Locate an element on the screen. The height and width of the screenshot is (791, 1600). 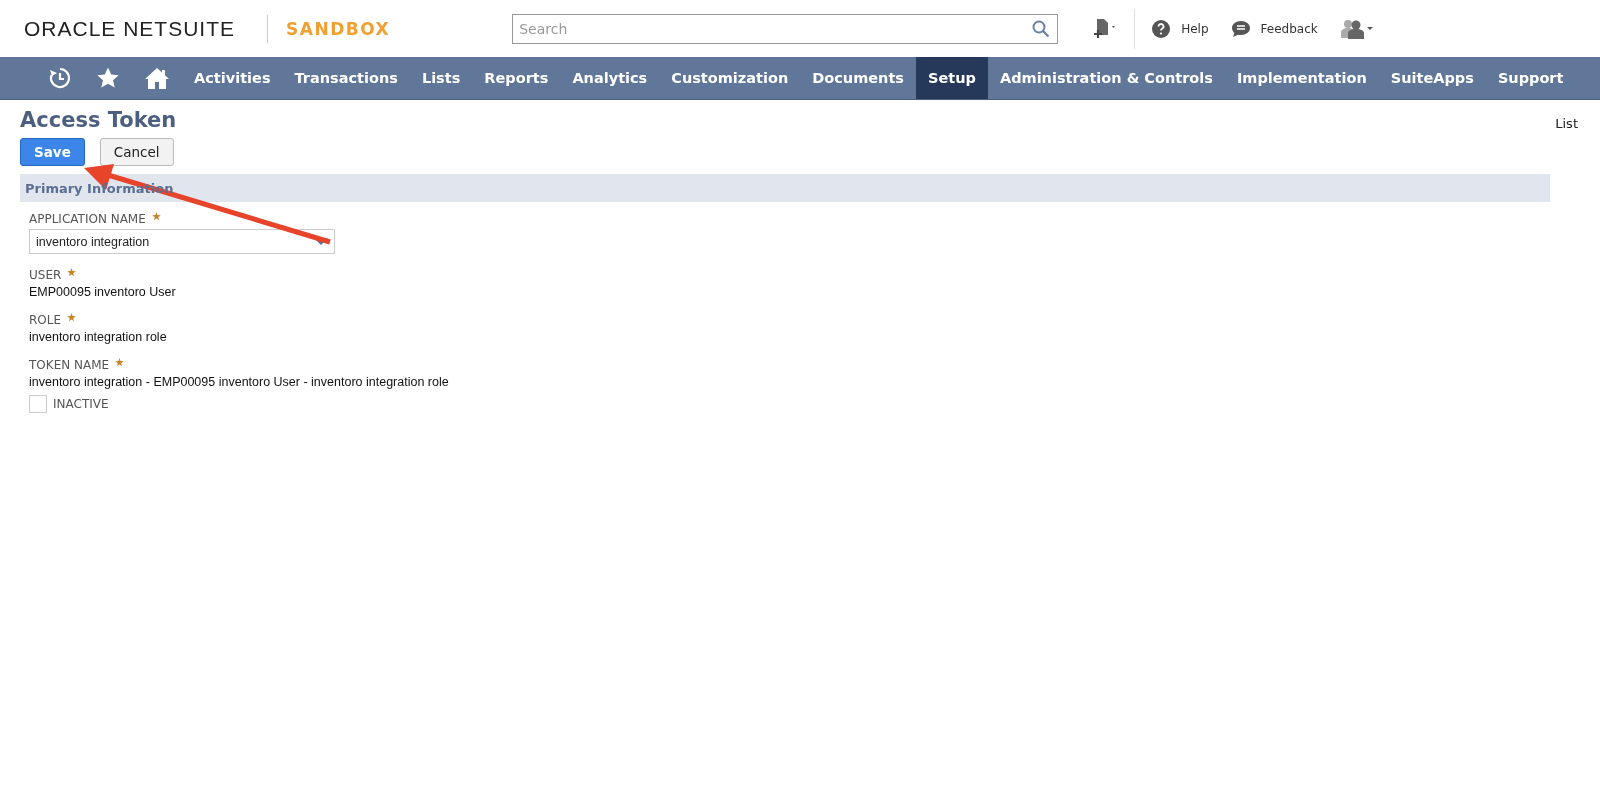
nav-tab: Administration & Controls is located at coordinates (1106, 78).